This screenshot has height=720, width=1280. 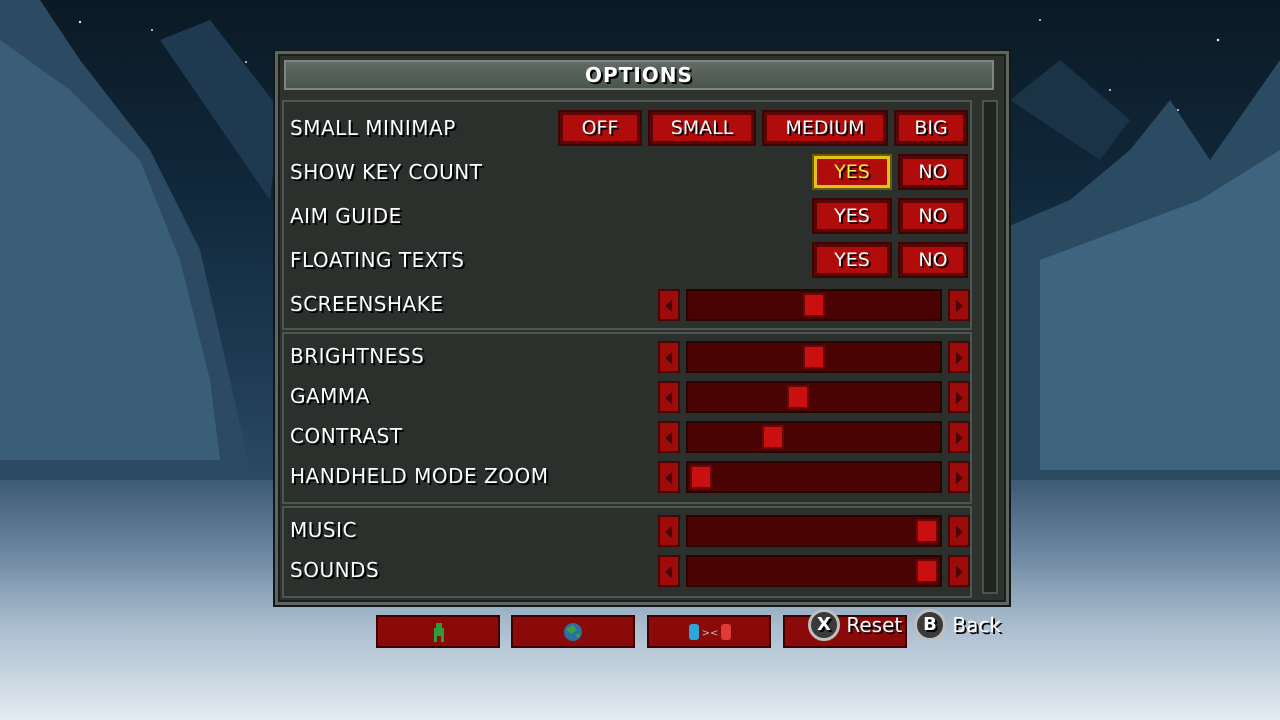 I want to click on minimap-label: SMALL MINIMAP, so click(x=373, y=128).